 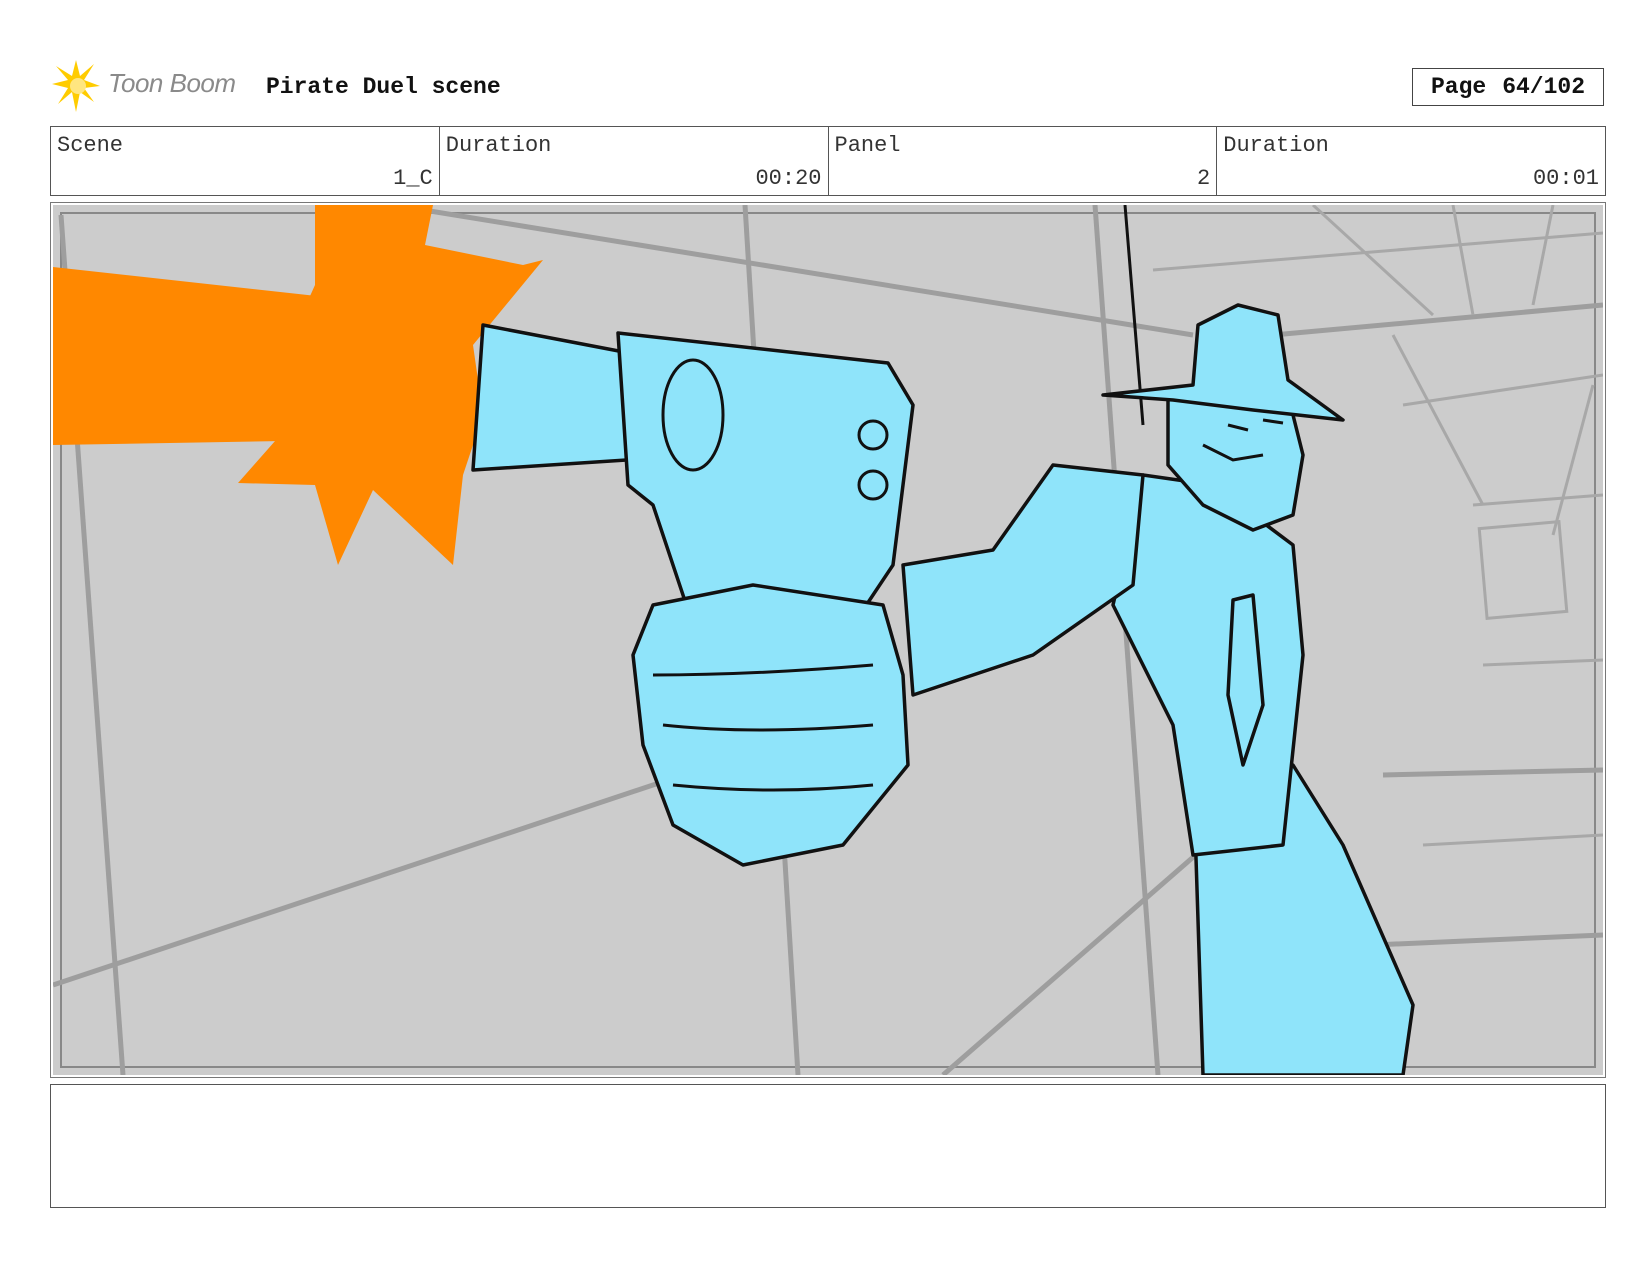 I want to click on panel-cell: Panel 2, so click(x=1023, y=161).